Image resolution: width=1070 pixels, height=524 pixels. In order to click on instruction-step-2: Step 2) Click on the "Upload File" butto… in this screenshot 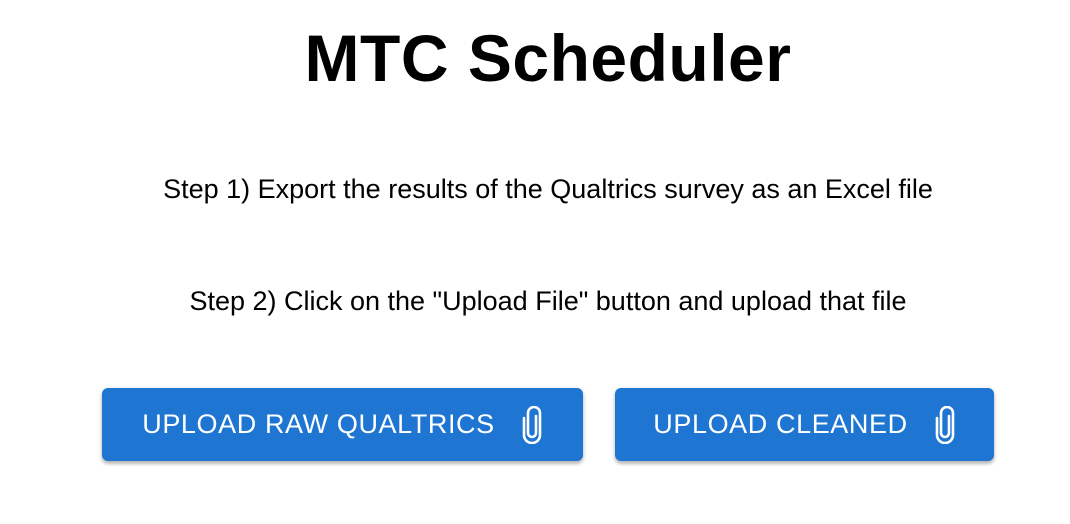, I will do `click(548, 301)`.